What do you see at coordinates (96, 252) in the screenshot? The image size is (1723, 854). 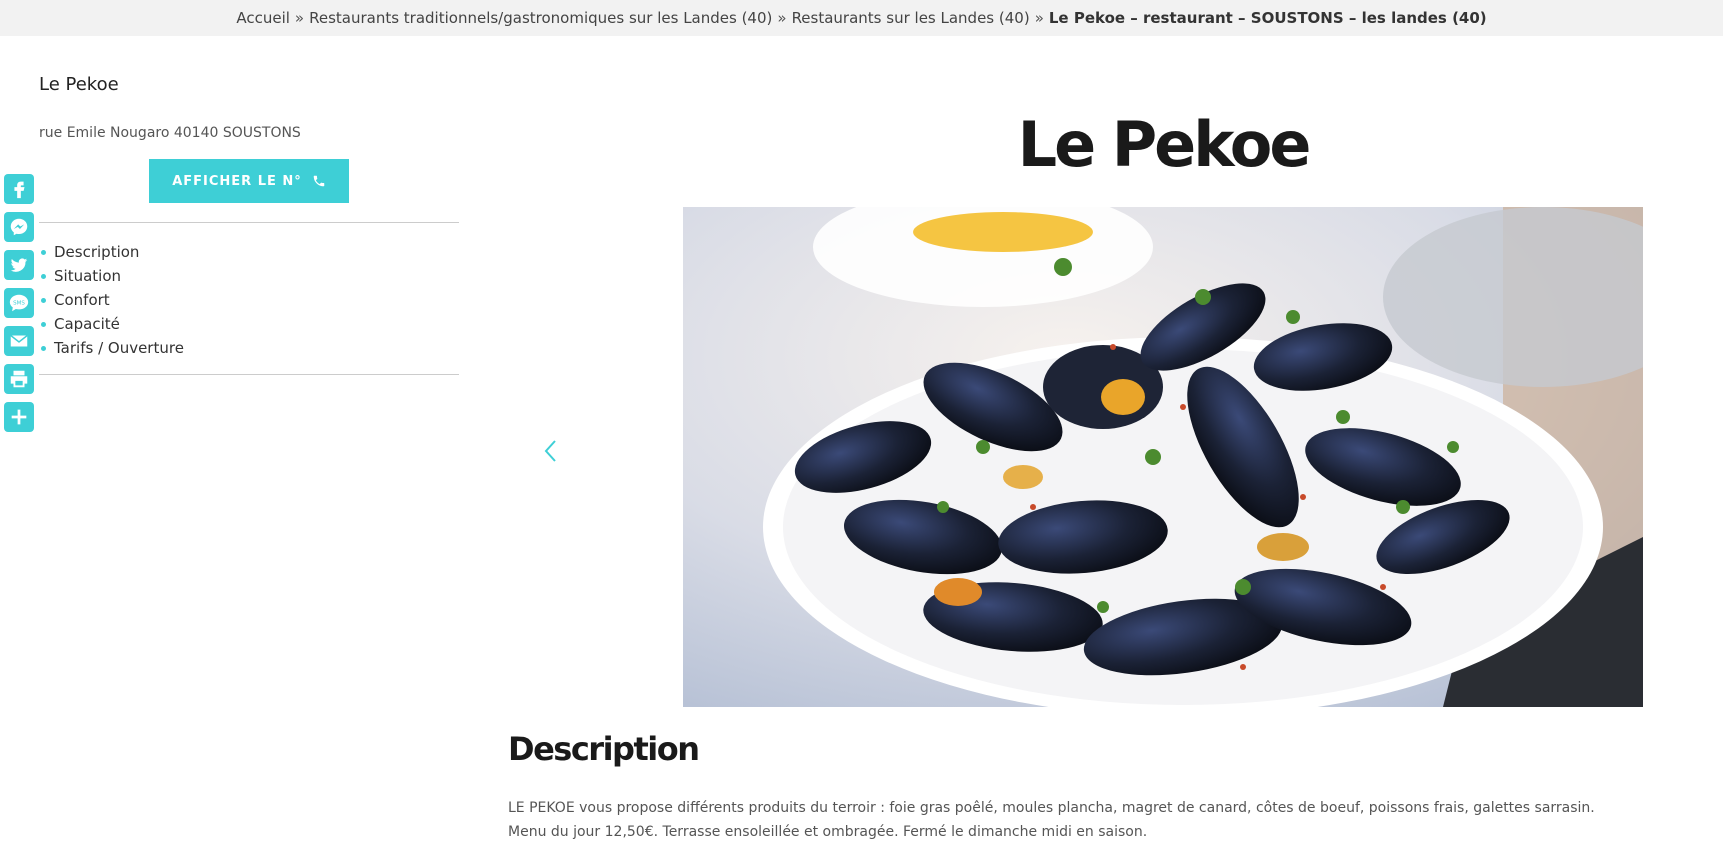 I see `toc-link: Description` at bounding box center [96, 252].